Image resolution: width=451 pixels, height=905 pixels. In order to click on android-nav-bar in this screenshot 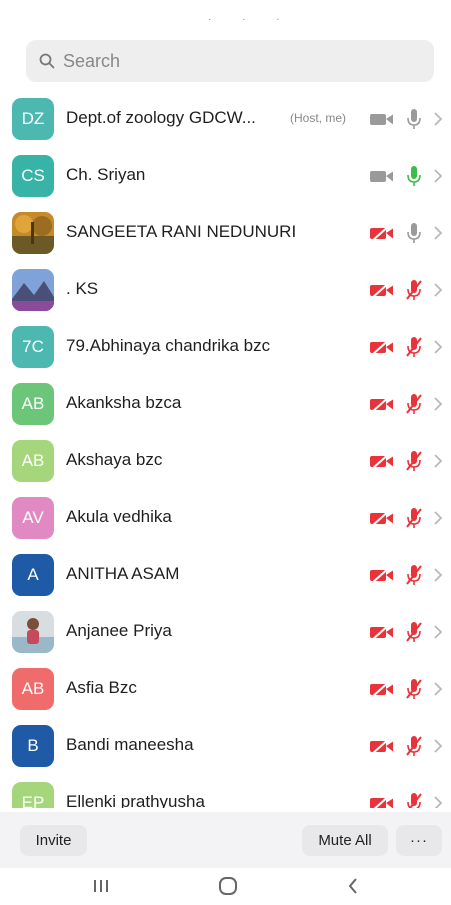, I will do `click(225, 886)`.